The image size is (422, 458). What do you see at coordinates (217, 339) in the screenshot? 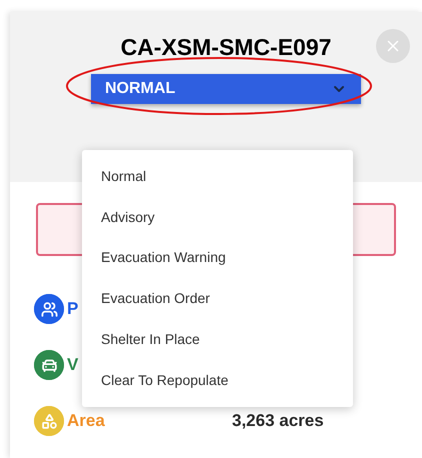
I see `menu-item: Shelter In Place` at bounding box center [217, 339].